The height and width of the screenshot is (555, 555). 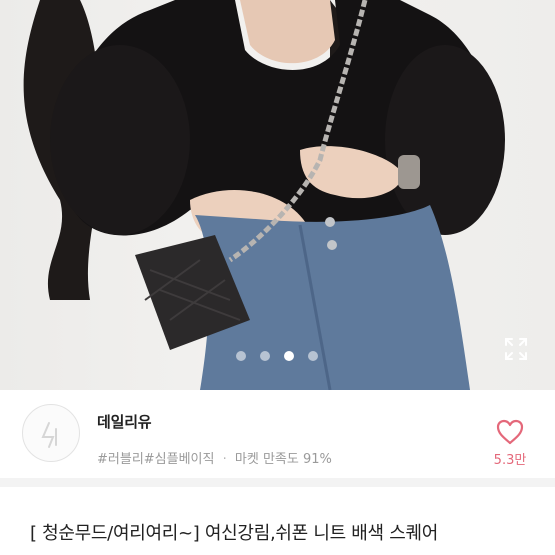 I want to click on carousel-dot-active, so click(x=289, y=356).